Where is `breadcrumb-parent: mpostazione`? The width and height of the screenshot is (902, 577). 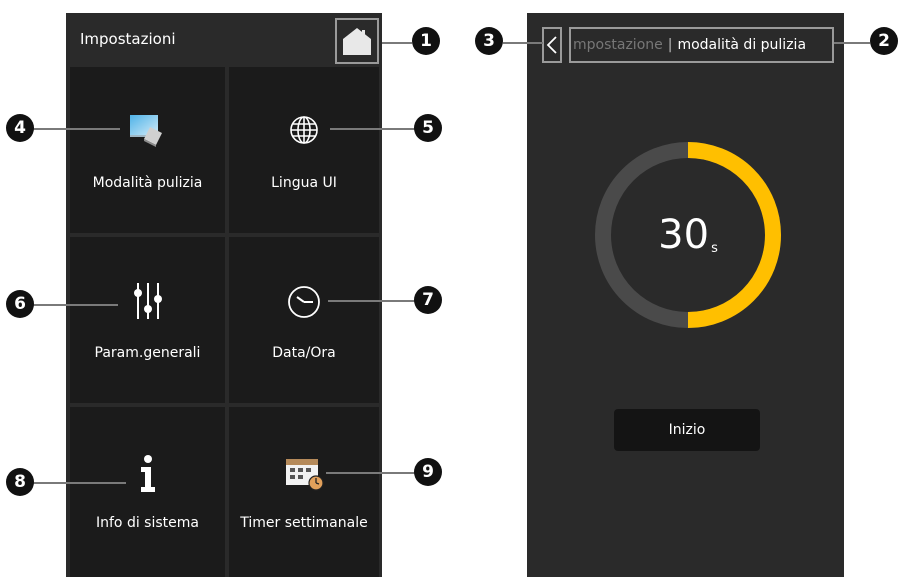
breadcrumb-parent: mpostazione is located at coordinates (618, 45).